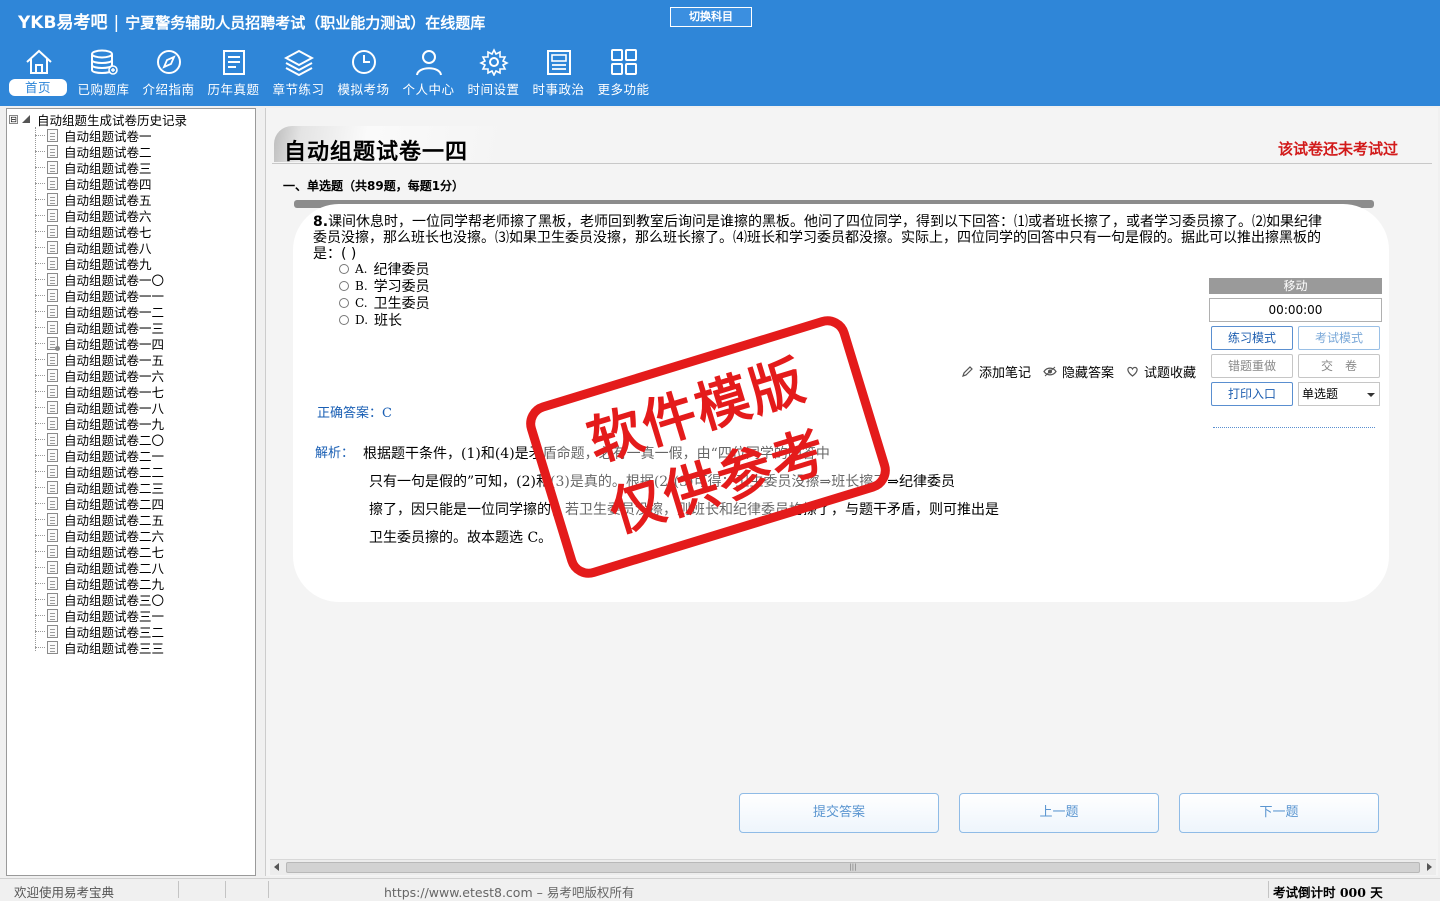  I want to click on nav-guide: 介绍指南, so click(168, 75).